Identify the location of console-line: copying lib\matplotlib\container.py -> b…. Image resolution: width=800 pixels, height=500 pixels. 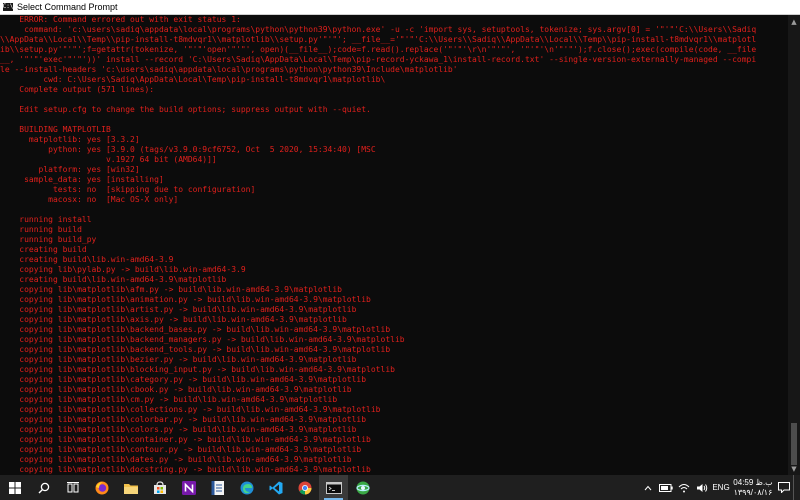
(185, 439).